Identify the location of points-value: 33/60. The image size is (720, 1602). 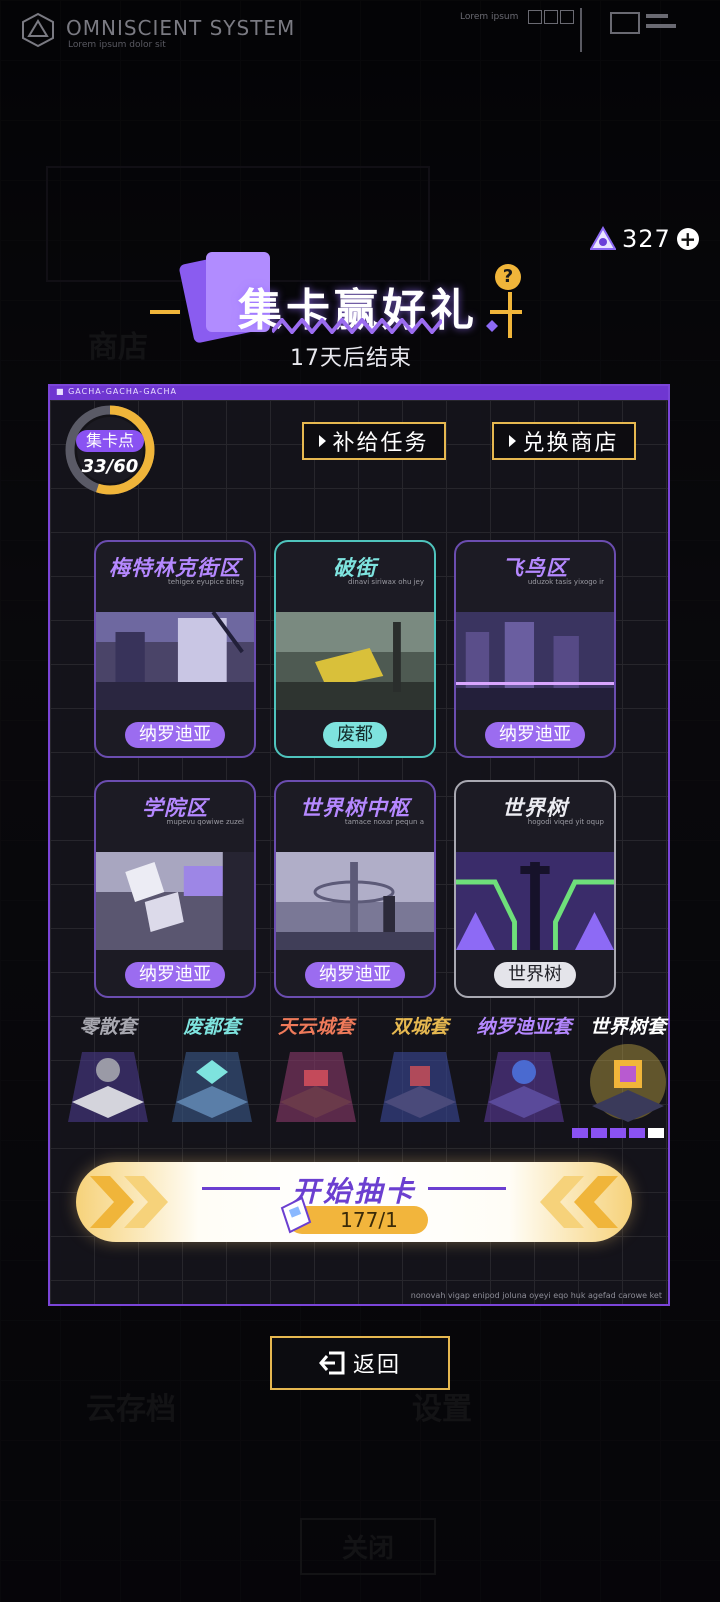
(110, 466).